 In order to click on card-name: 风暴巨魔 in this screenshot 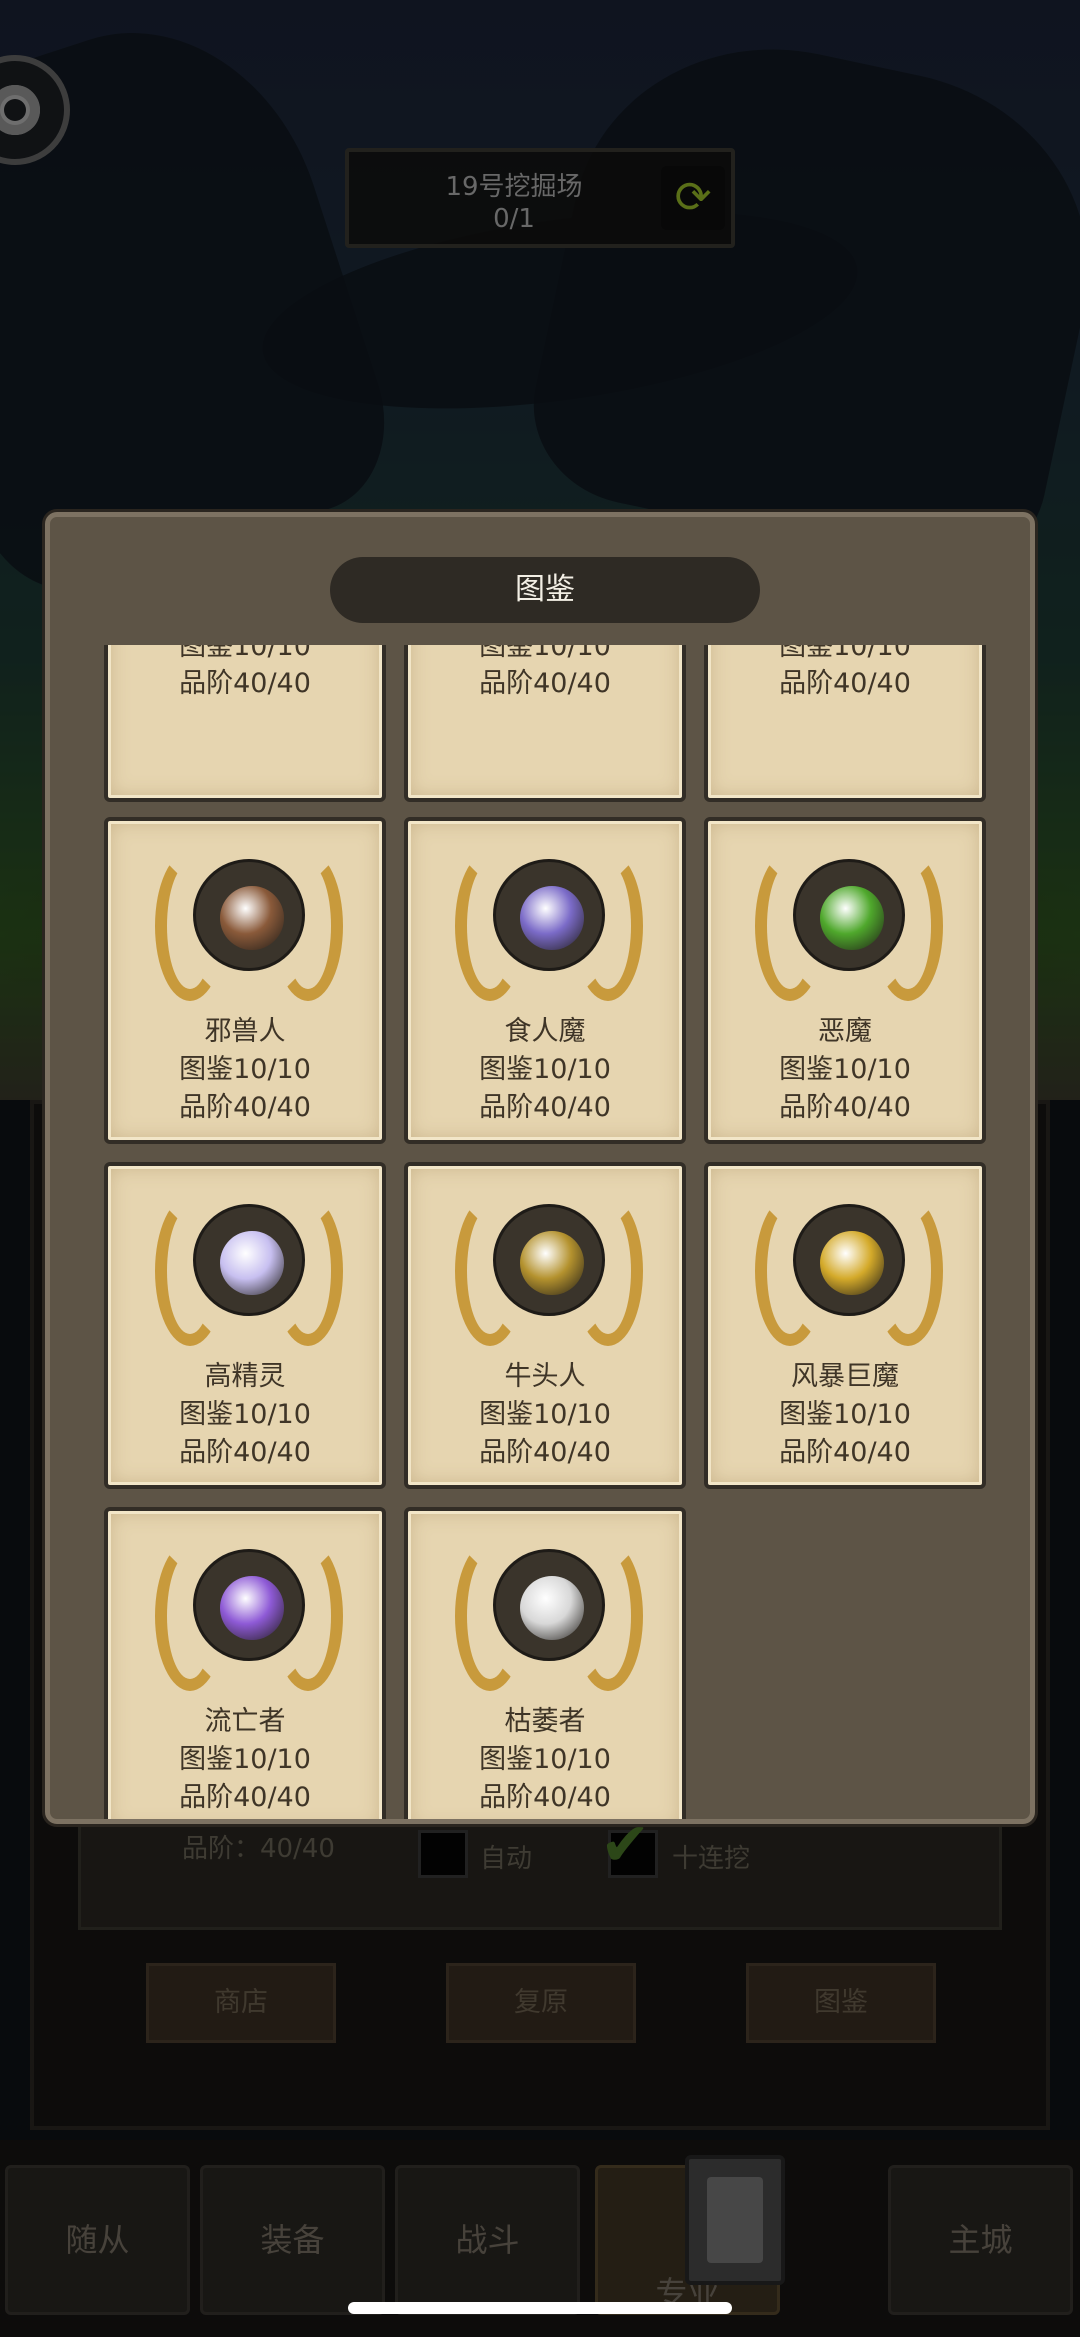, I will do `click(845, 1376)`.